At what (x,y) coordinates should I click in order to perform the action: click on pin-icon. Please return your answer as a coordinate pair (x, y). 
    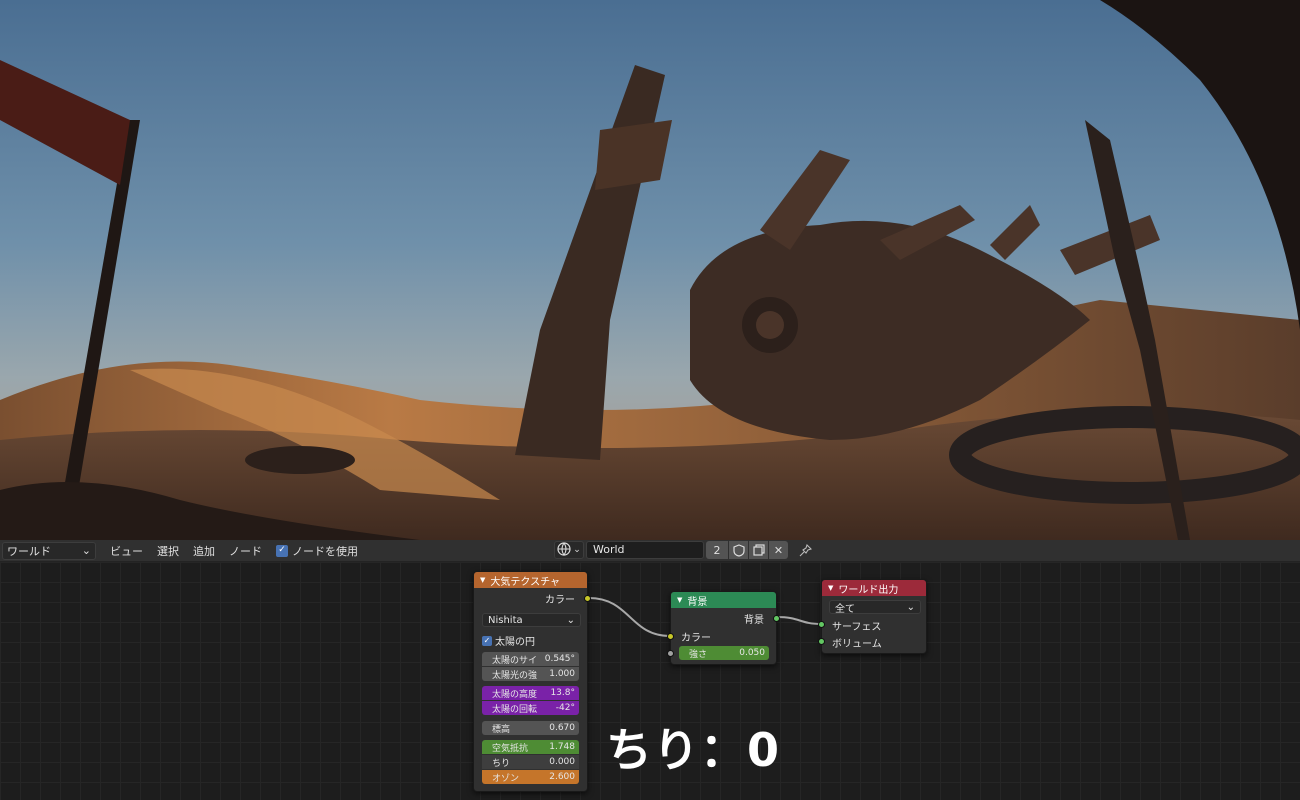
    Looking at the image, I should click on (805, 550).